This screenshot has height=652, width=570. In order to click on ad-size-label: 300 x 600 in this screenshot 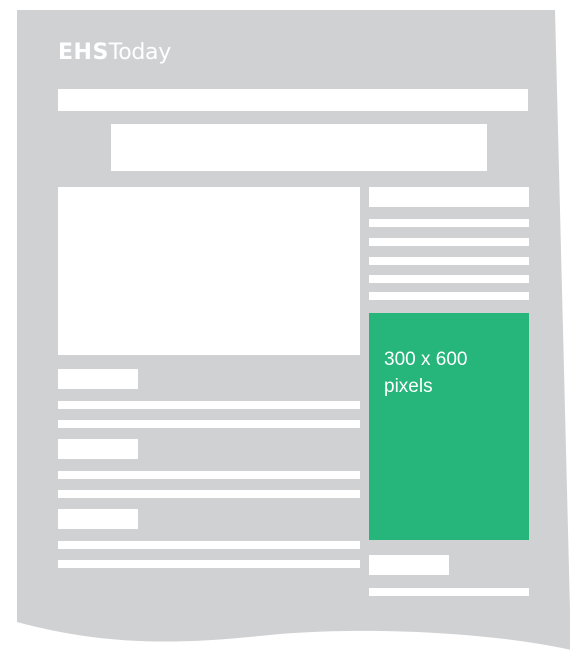, I will do `click(426, 359)`.